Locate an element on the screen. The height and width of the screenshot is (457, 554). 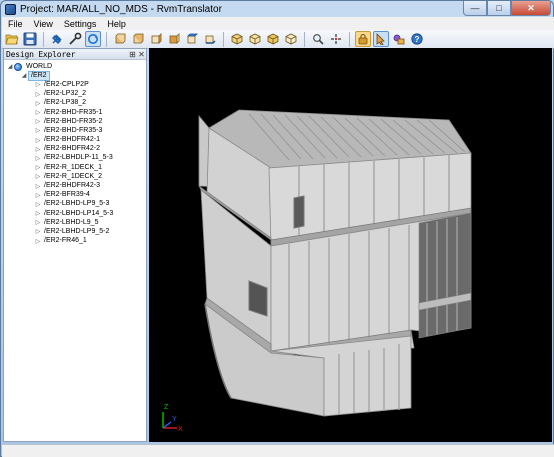
view-top-icon is located at coordinates (192, 39).